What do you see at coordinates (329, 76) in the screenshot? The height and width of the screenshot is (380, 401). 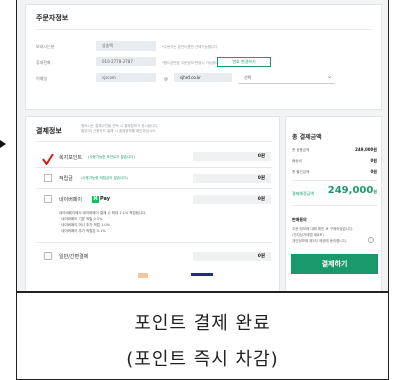 I see `chevron-down-icon: ⌄` at bounding box center [329, 76].